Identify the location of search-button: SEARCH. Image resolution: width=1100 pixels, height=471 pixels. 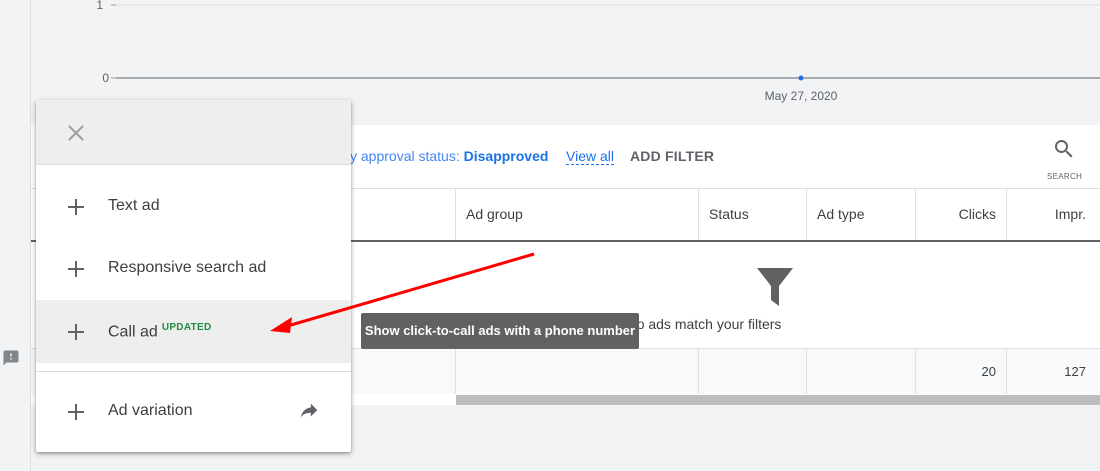
(1065, 159).